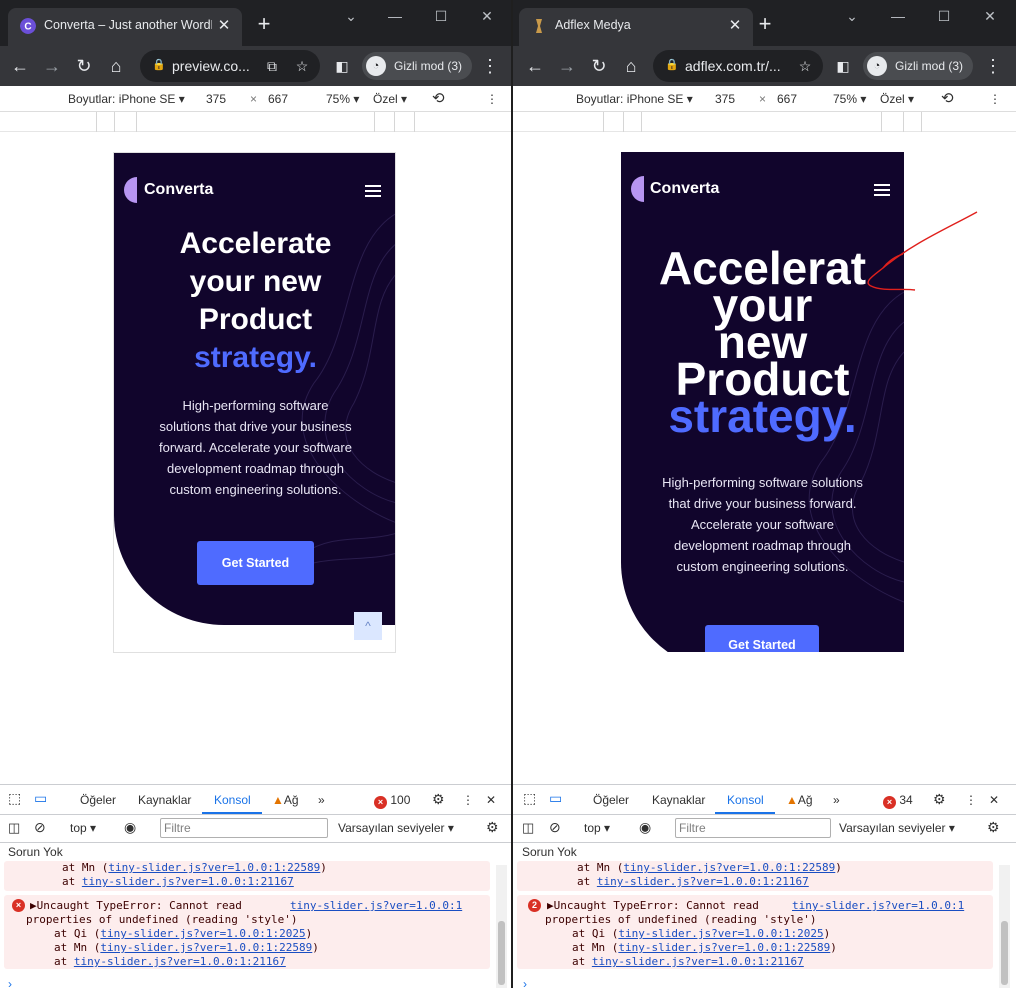 The image size is (1016, 988). What do you see at coordinates (232, 800) in the screenshot?
I see `tab-console: Konsol` at bounding box center [232, 800].